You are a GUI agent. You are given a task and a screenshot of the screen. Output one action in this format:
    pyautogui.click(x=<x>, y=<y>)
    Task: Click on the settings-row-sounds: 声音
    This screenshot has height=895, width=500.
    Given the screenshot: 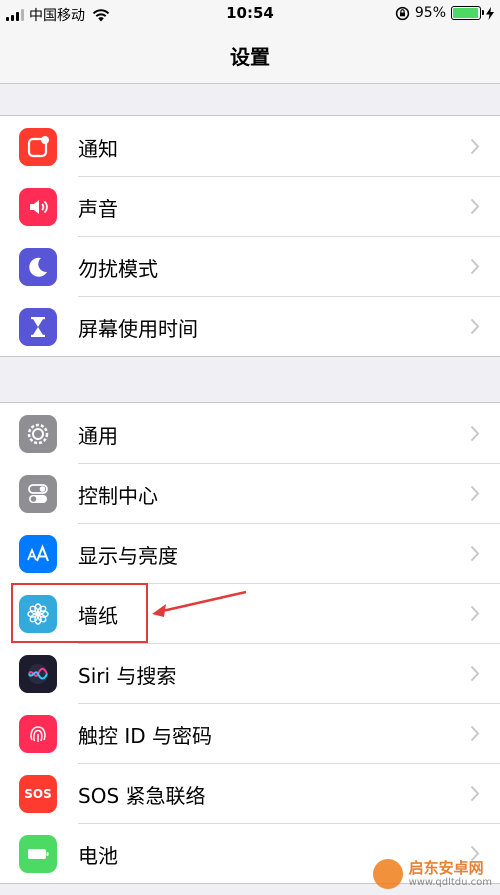 What is the action you would take?
    pyautogui.click(x=250, y=206)
    